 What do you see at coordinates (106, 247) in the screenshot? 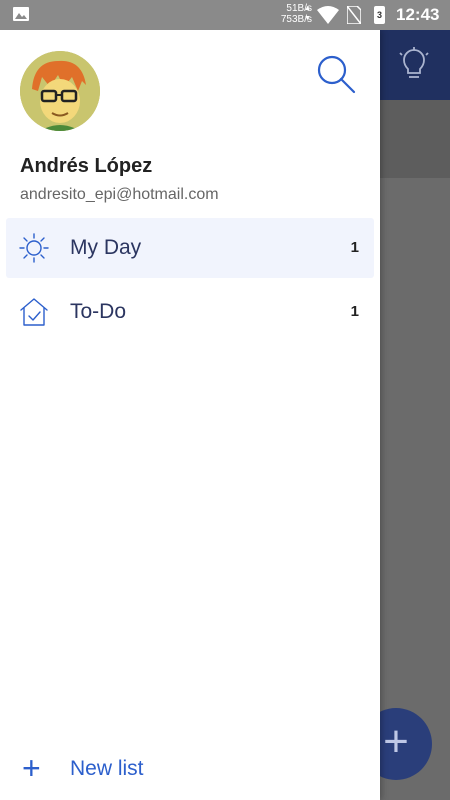
I see `nav-item-label: My Day` at bounding box center [106, 247].